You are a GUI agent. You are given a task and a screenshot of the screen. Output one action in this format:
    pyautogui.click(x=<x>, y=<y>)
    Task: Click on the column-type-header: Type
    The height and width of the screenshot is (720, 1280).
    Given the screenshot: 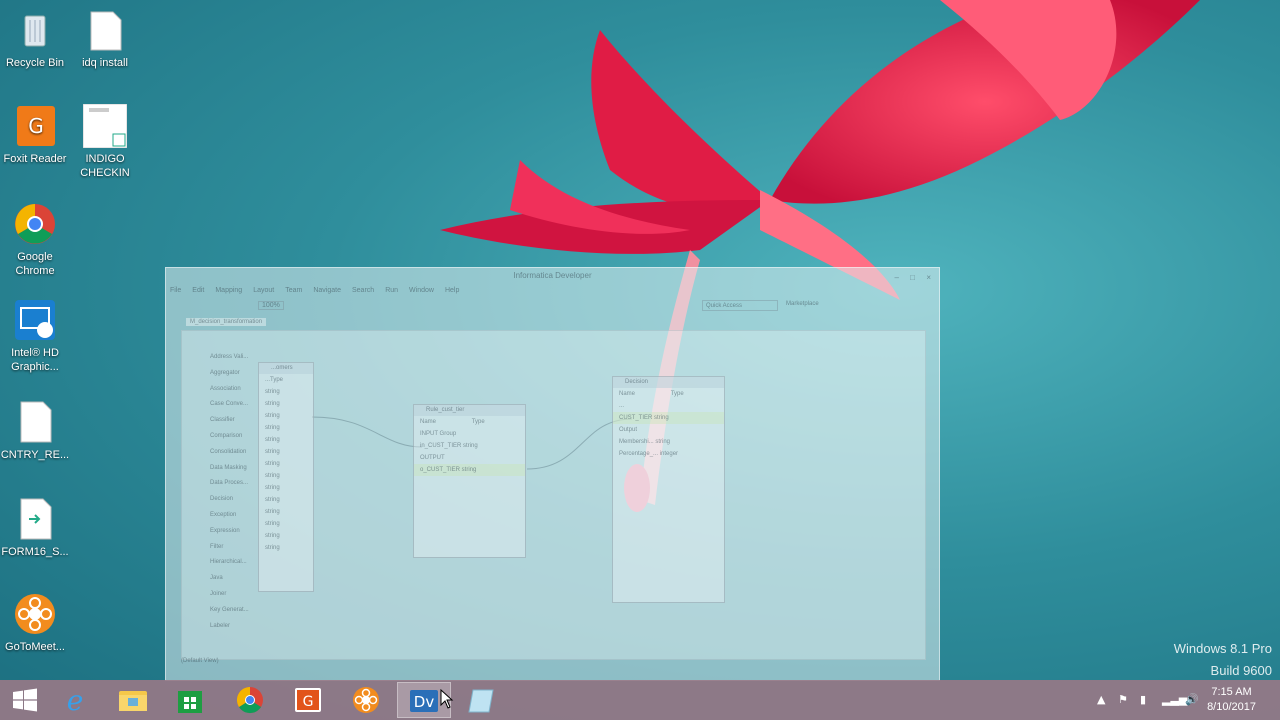 What is the action you would take?
    pyautogui.click(x=478, y=422)
    